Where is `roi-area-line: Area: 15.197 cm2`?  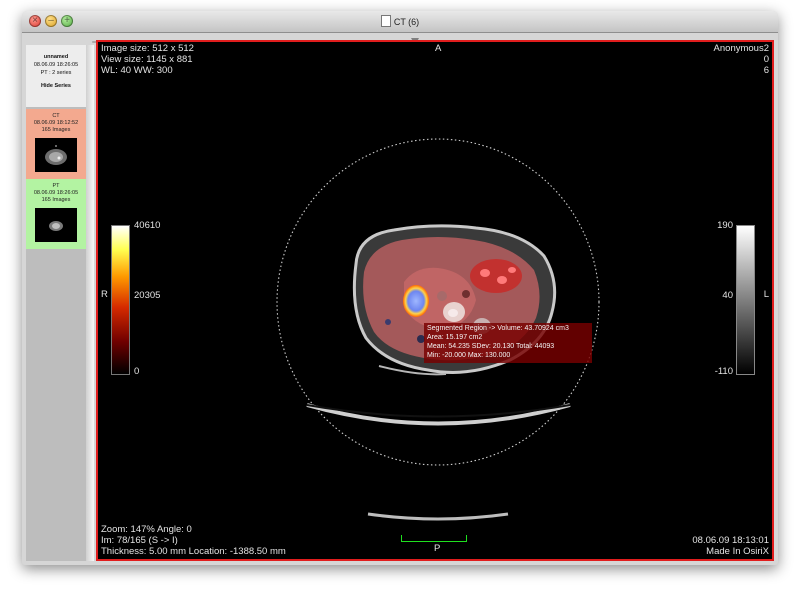 roi-area-line: Area: 15.197 cm2 is located at coordinates (455, 337).